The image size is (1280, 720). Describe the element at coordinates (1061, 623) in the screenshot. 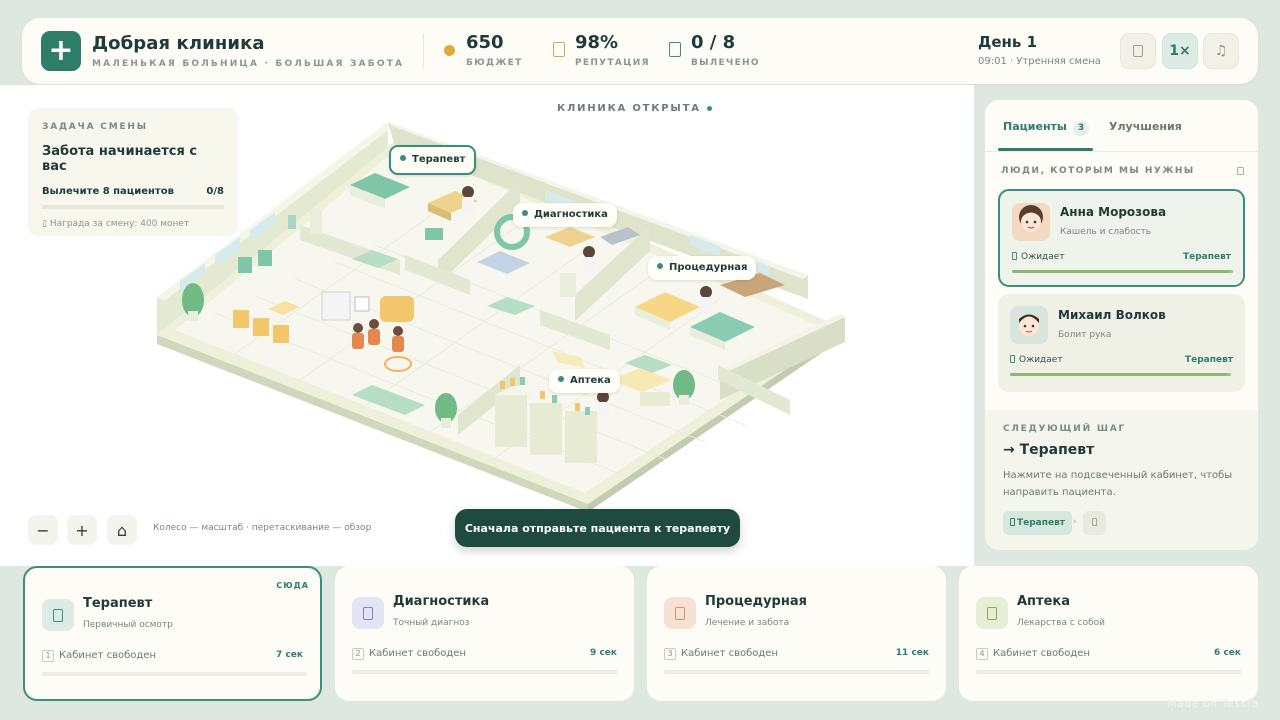

I see `room-card-subtitle: Лекарства с собой` at that location.